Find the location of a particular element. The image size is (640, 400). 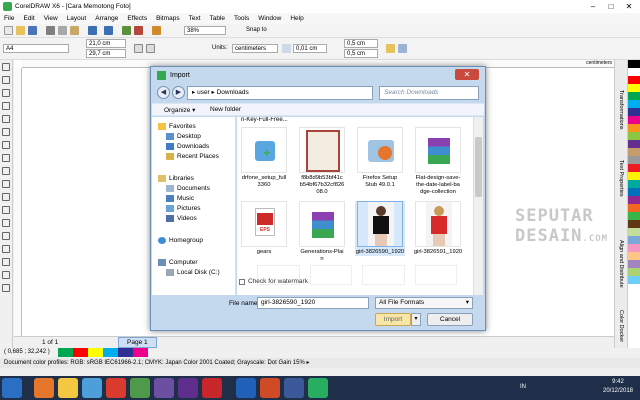

visual-studio-icon is located at coordinates (188, 388).